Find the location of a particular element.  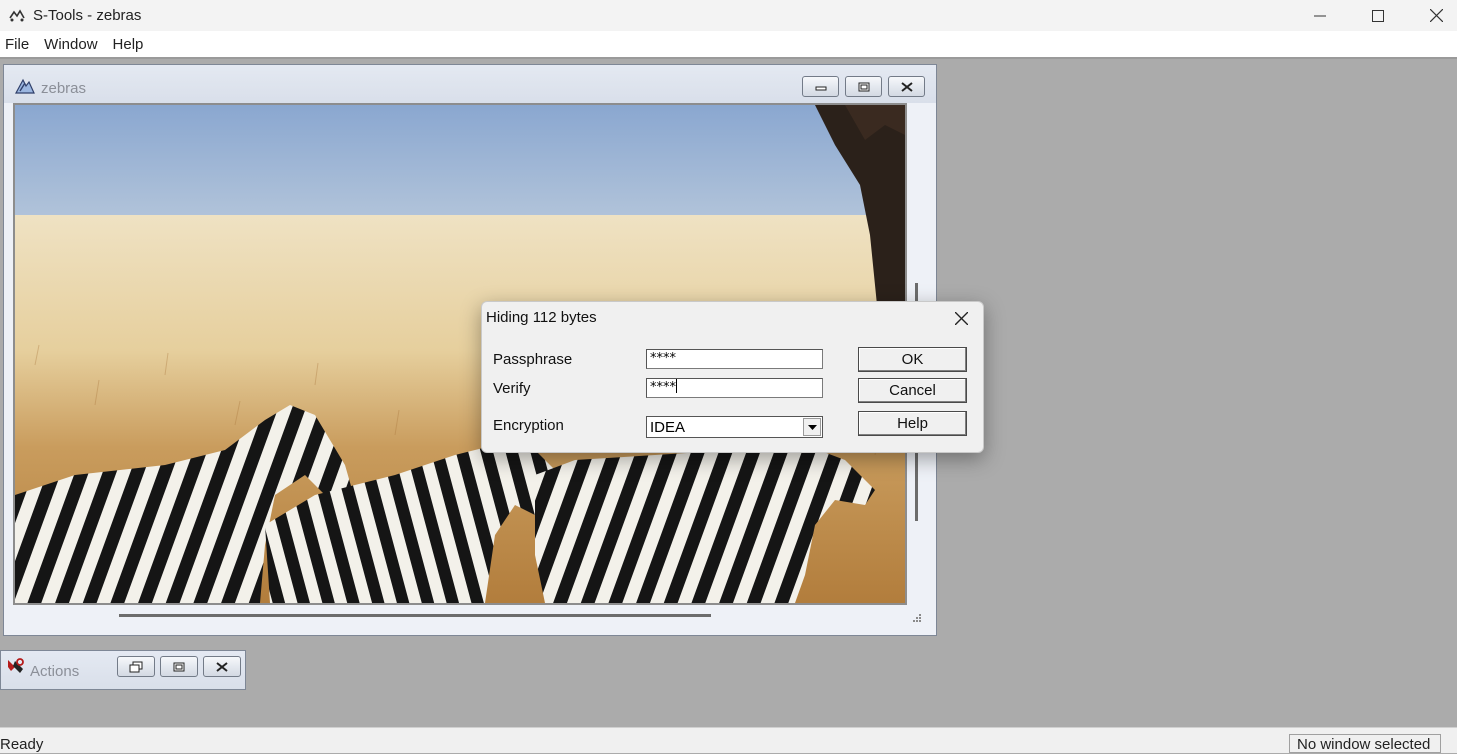

tools-icon is located at coordinates (16, 665).